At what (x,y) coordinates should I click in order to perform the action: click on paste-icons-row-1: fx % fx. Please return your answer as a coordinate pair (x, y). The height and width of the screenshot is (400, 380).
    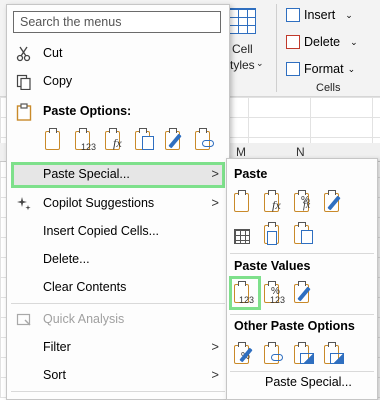
    Looking at the image, I should click on (288, 202).